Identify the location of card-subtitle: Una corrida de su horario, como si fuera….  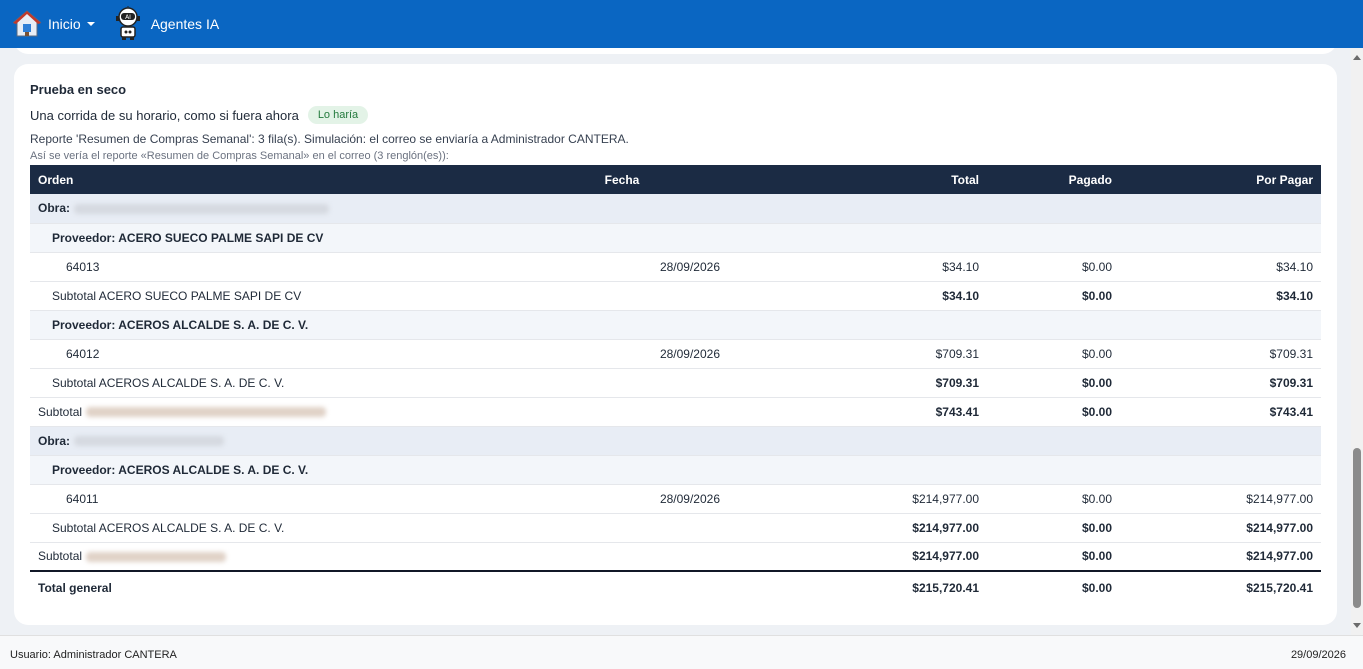
(164, 115).